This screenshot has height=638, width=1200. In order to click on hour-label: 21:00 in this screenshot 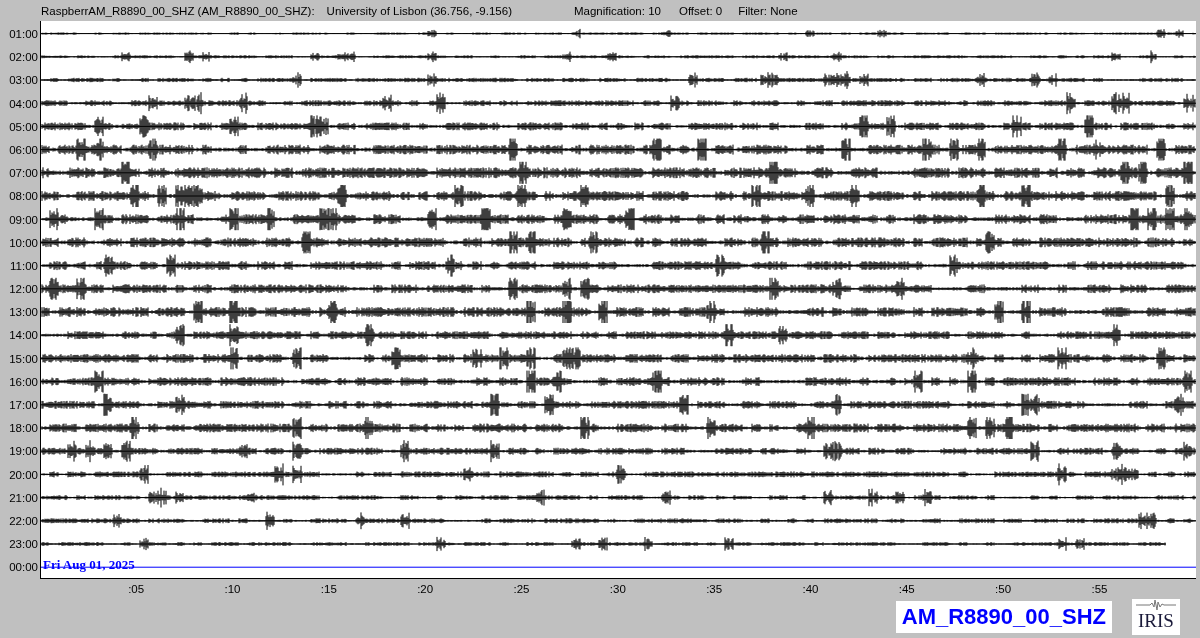, I will do `click(23, 498)`.